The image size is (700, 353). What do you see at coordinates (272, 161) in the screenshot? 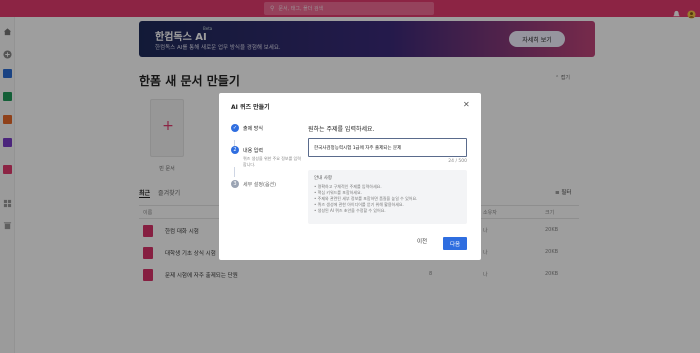
I see `step-desc: 퀴즈 생성을 위한 주요 정보를 입력합니다.` at bounding box center [272, 161].